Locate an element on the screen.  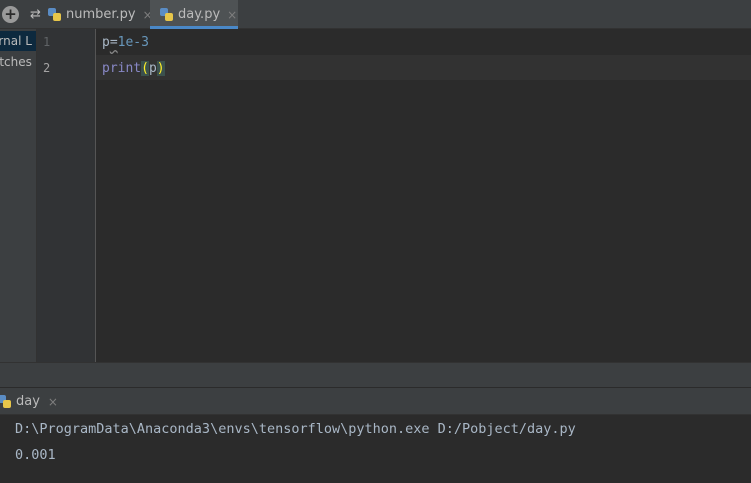
project-item-external-libraries: ernal L is located at coordinates (18, 41).